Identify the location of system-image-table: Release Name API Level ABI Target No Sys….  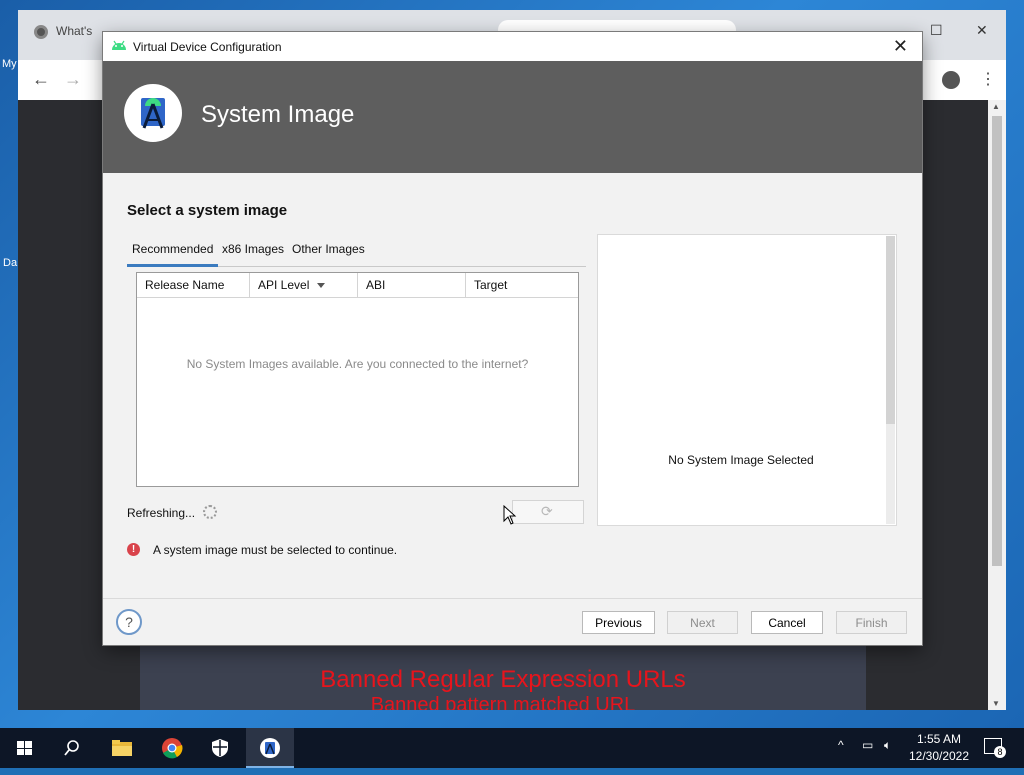
(357, 379).